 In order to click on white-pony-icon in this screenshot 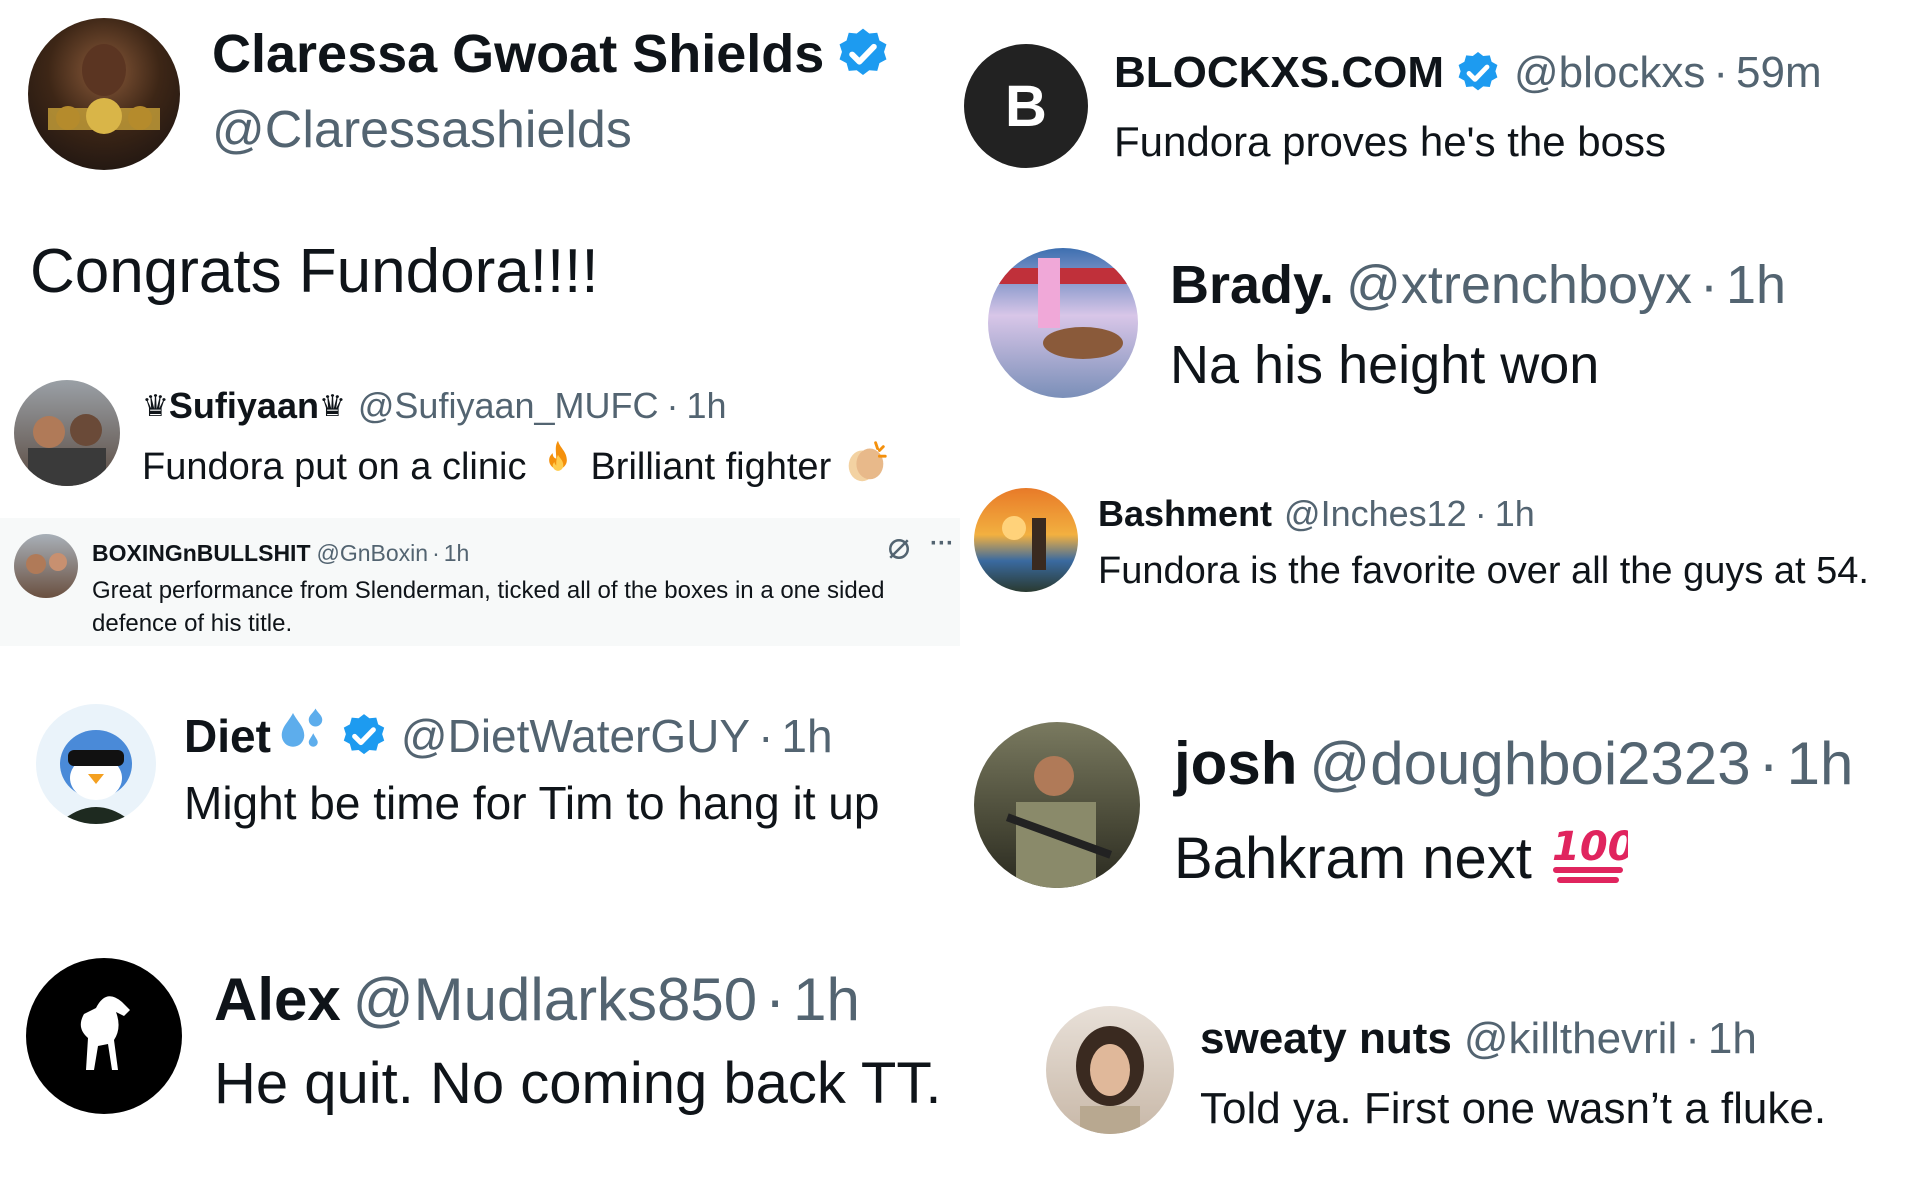, I will do `click(105, 1033)`.